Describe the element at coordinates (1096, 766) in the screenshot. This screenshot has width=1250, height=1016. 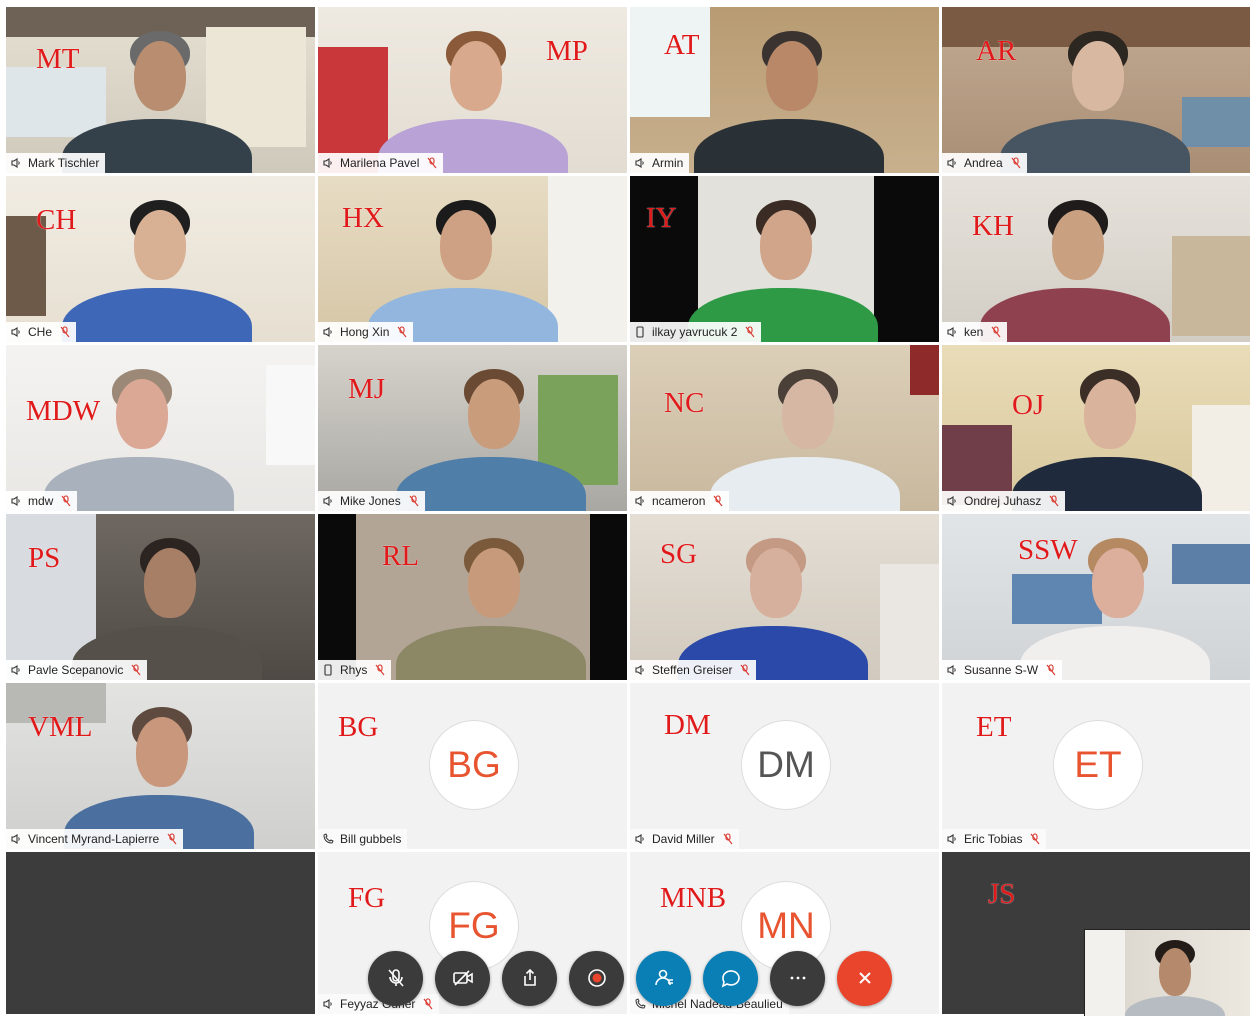
I see `participant-tile: ET ET Eric Tobias` at that location.